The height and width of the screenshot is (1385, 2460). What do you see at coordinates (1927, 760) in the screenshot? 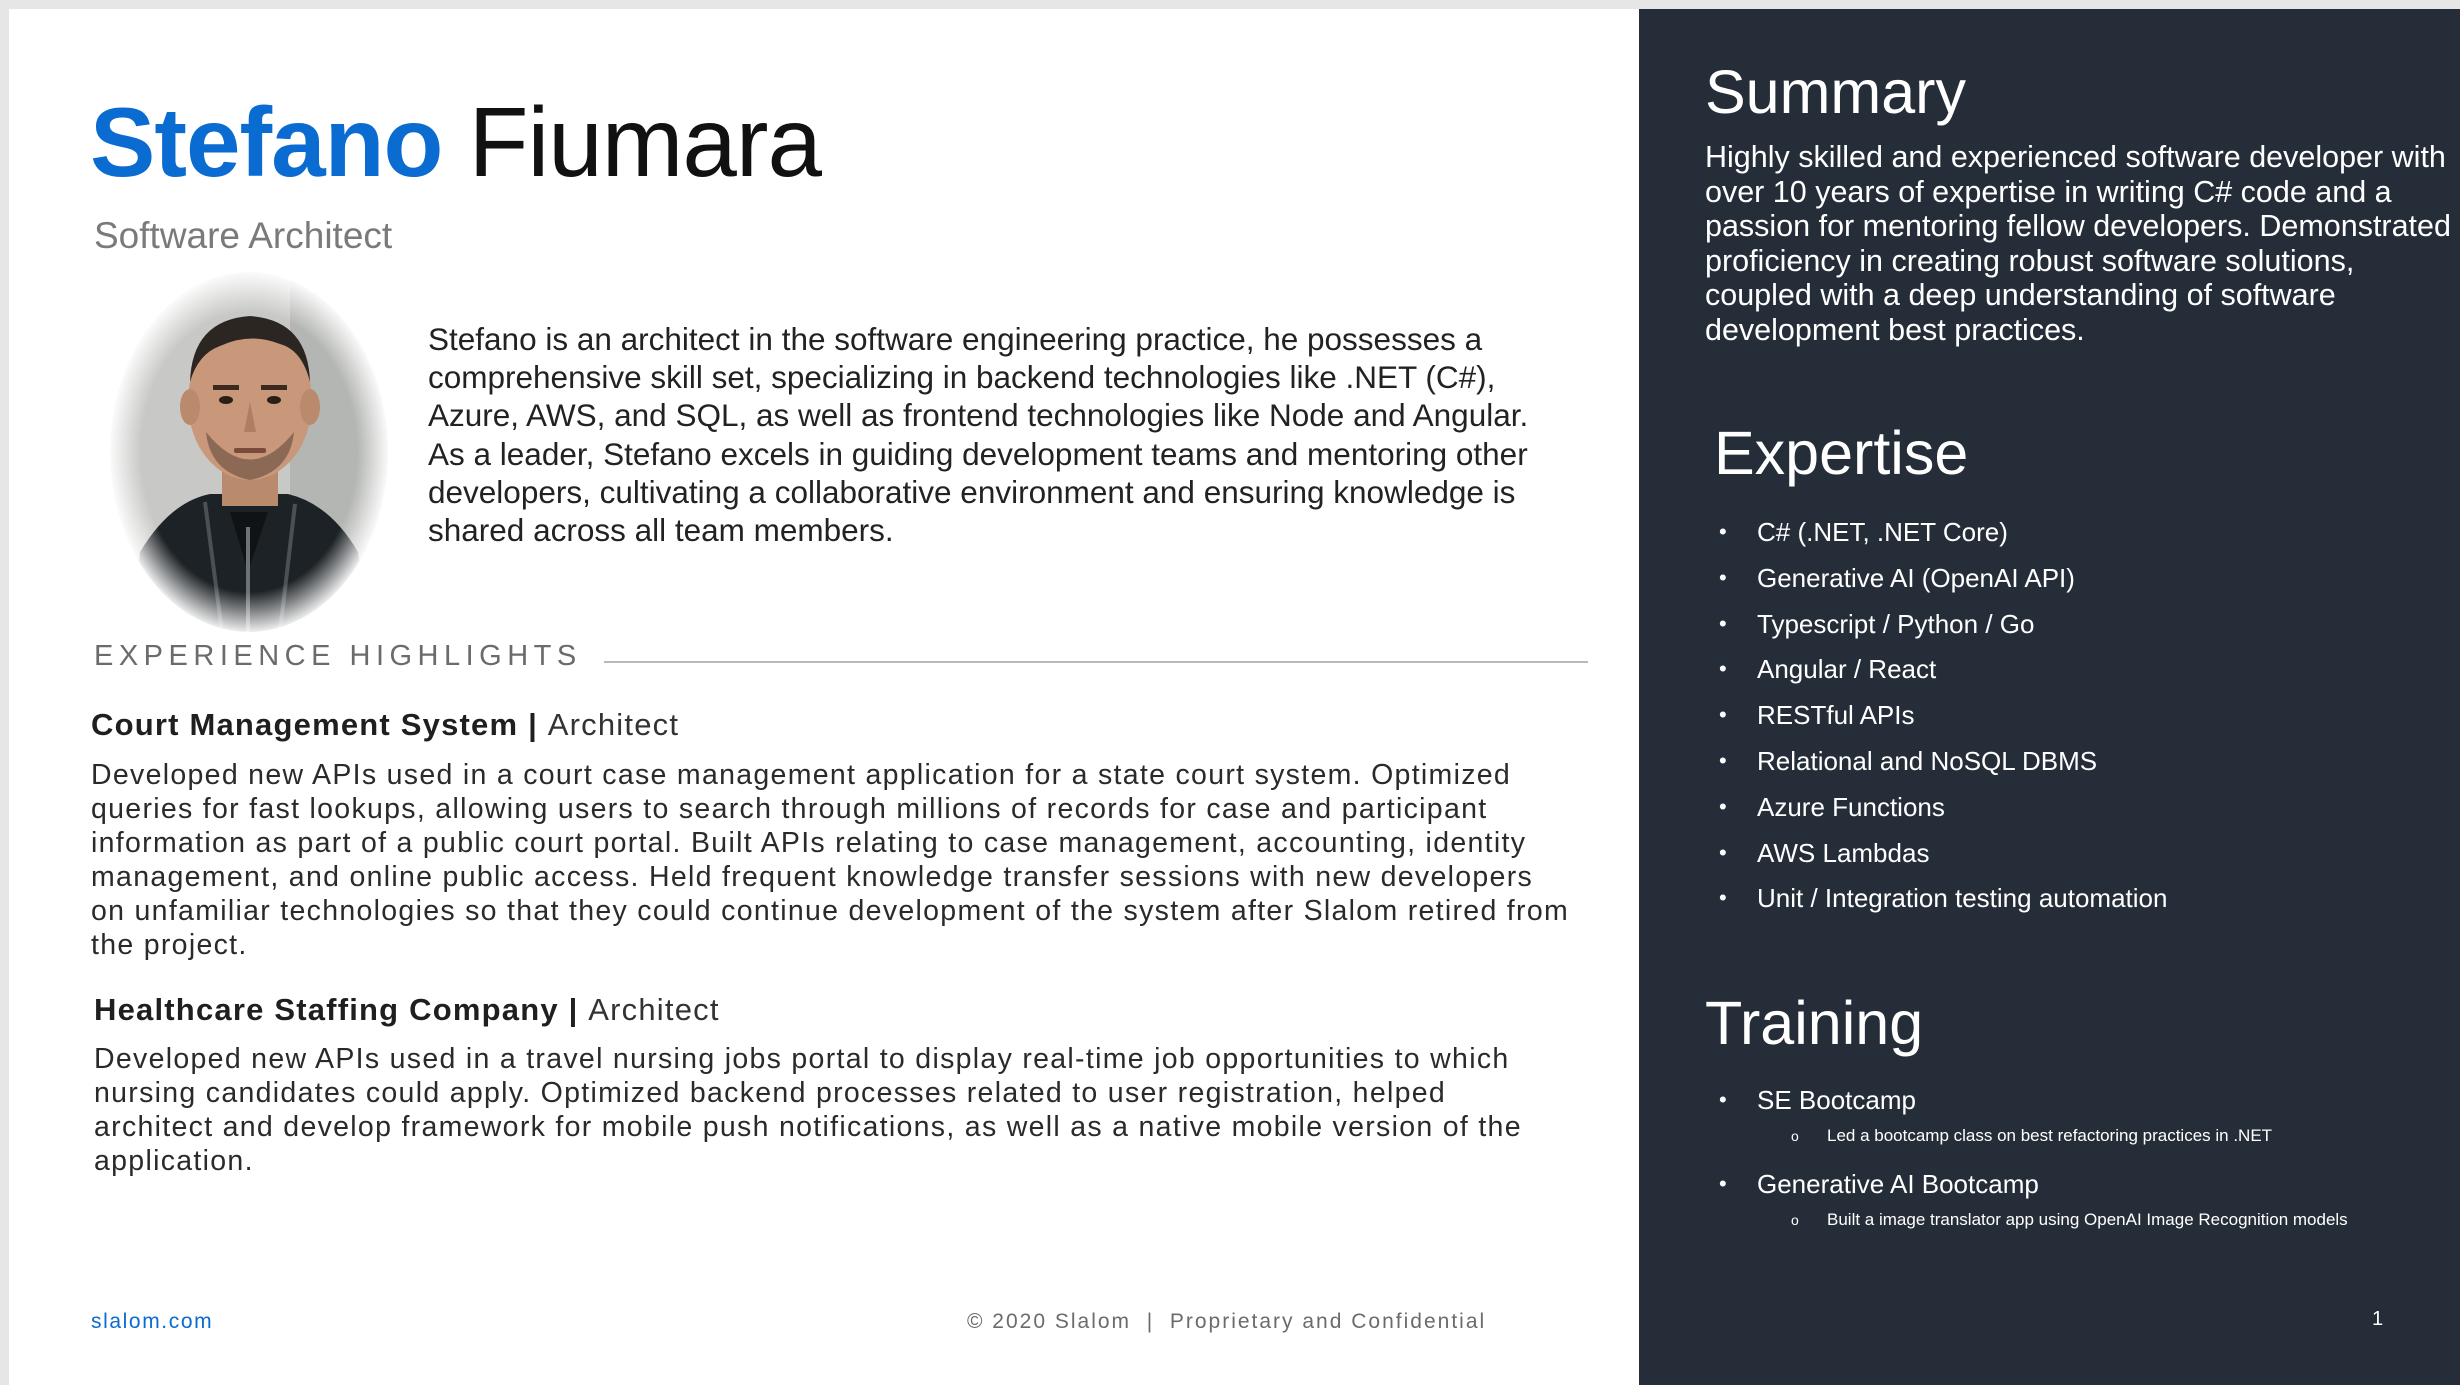
I see `expertise-item: Relational and NoSQL DBMS` at bounding box center [1927, 760].